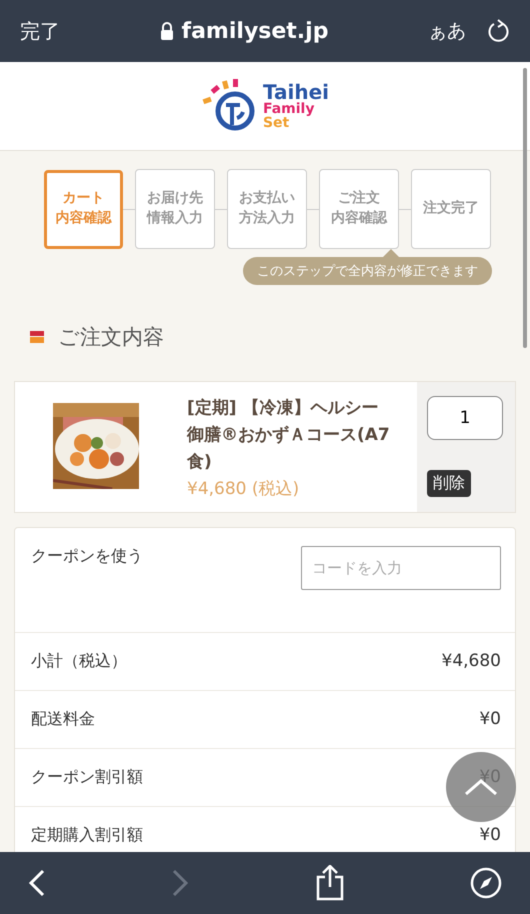 The height and width of the screenshot is (914, 530). I want to click on summary-label: 配送料金, so click(63, 719).